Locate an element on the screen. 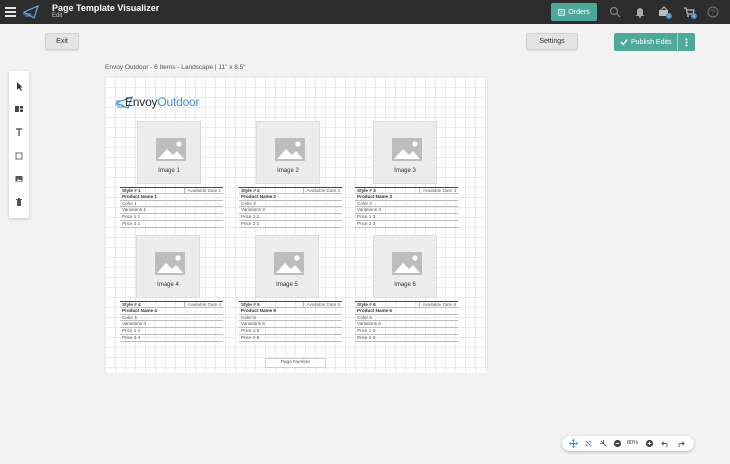 This screenshot has width=730, height=464. product-image-box: Image 4 is located at coordinates (168, 266).